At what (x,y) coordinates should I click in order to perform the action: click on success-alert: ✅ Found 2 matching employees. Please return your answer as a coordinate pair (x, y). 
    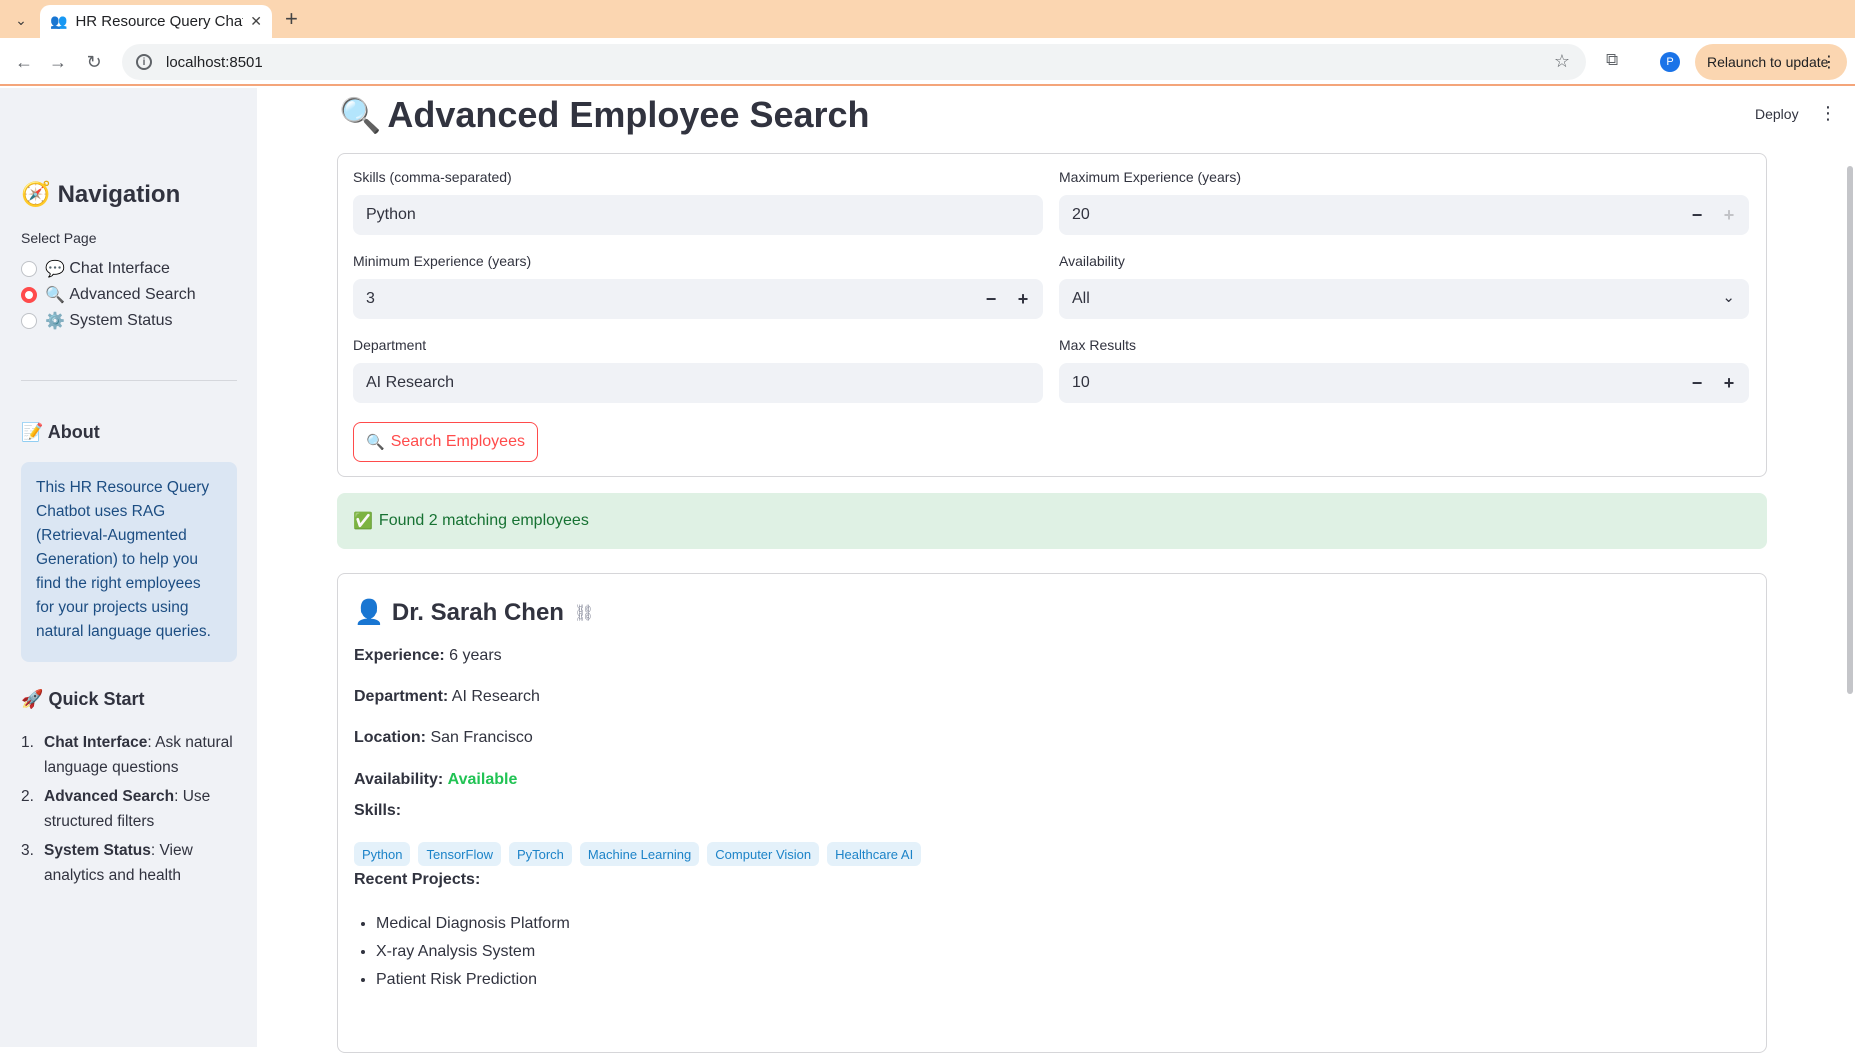
    Looking at the image, I should click on (1052, 521).